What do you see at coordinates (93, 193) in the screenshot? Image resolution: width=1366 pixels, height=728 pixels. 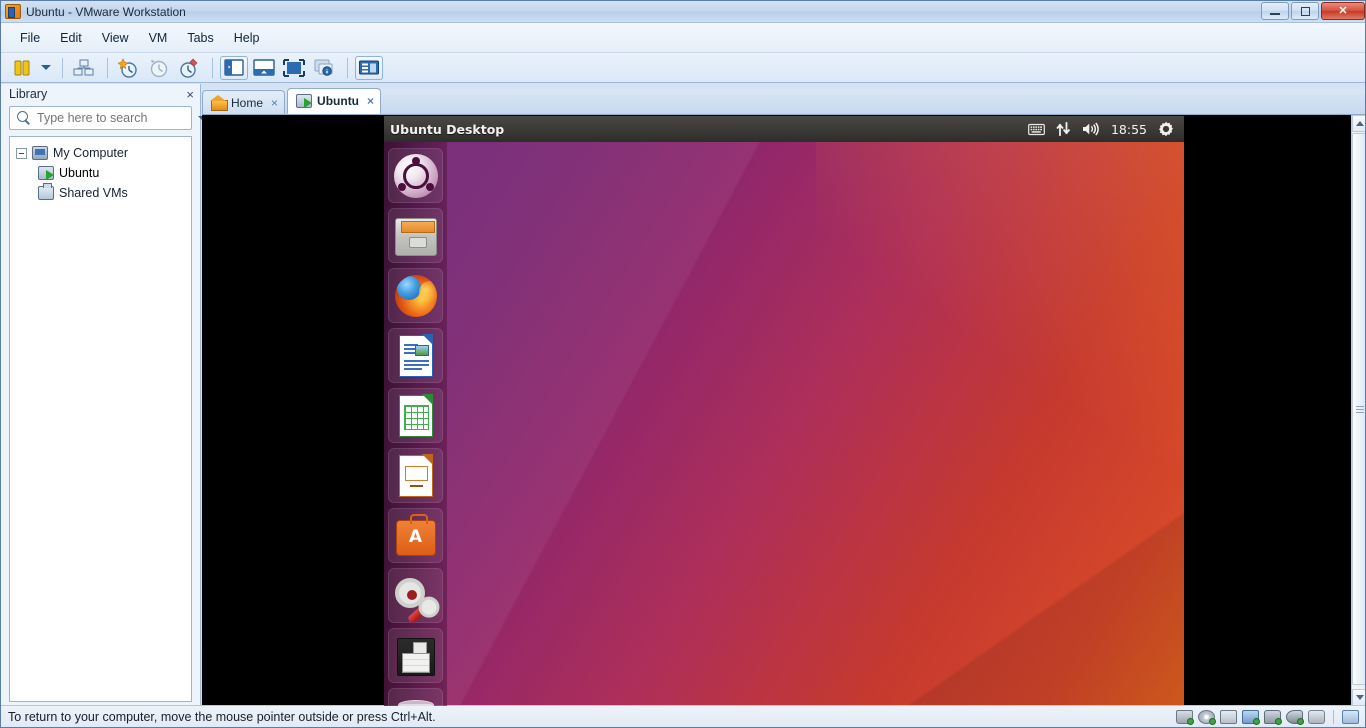 I see `tree-item-label: Shared VMs` at bounding box center [93, 193].